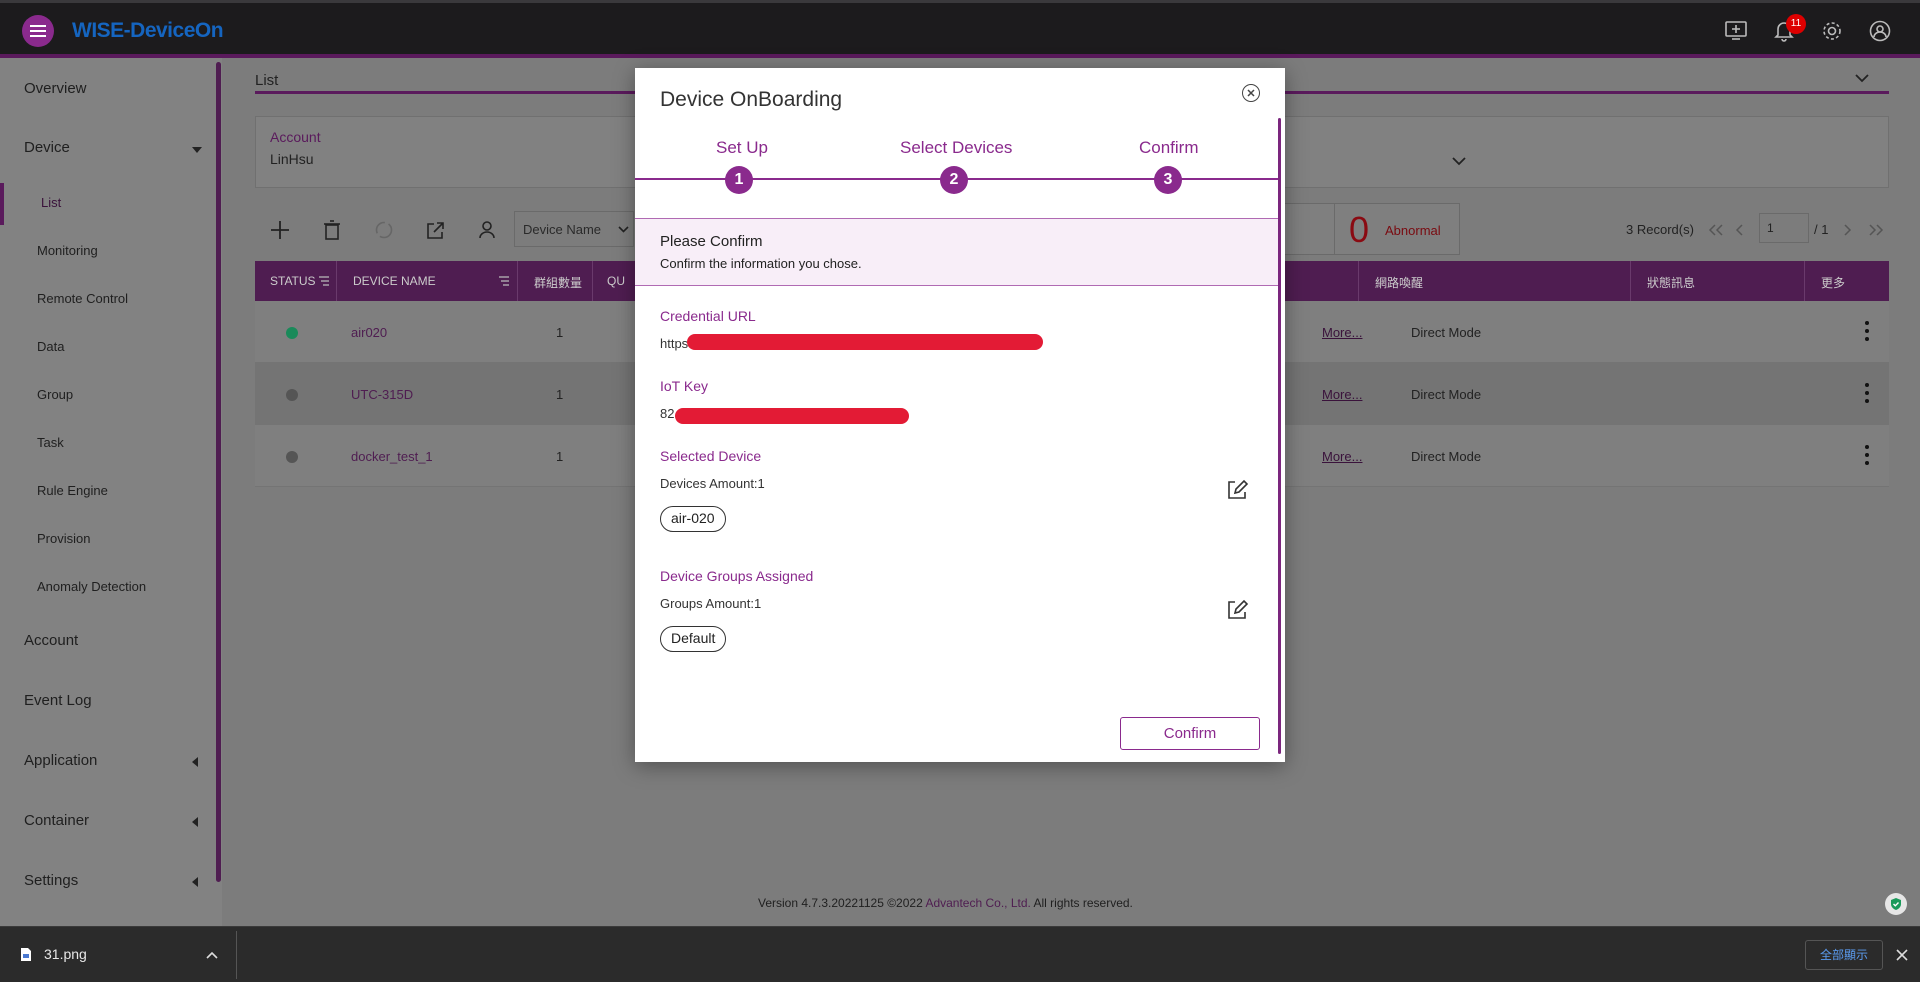 The image size is (1920, 982). What do you see at coordinates (742, 148) in the screenshot?
I see `step-label-set-up: Set Up` at bounding box center [742, 148].